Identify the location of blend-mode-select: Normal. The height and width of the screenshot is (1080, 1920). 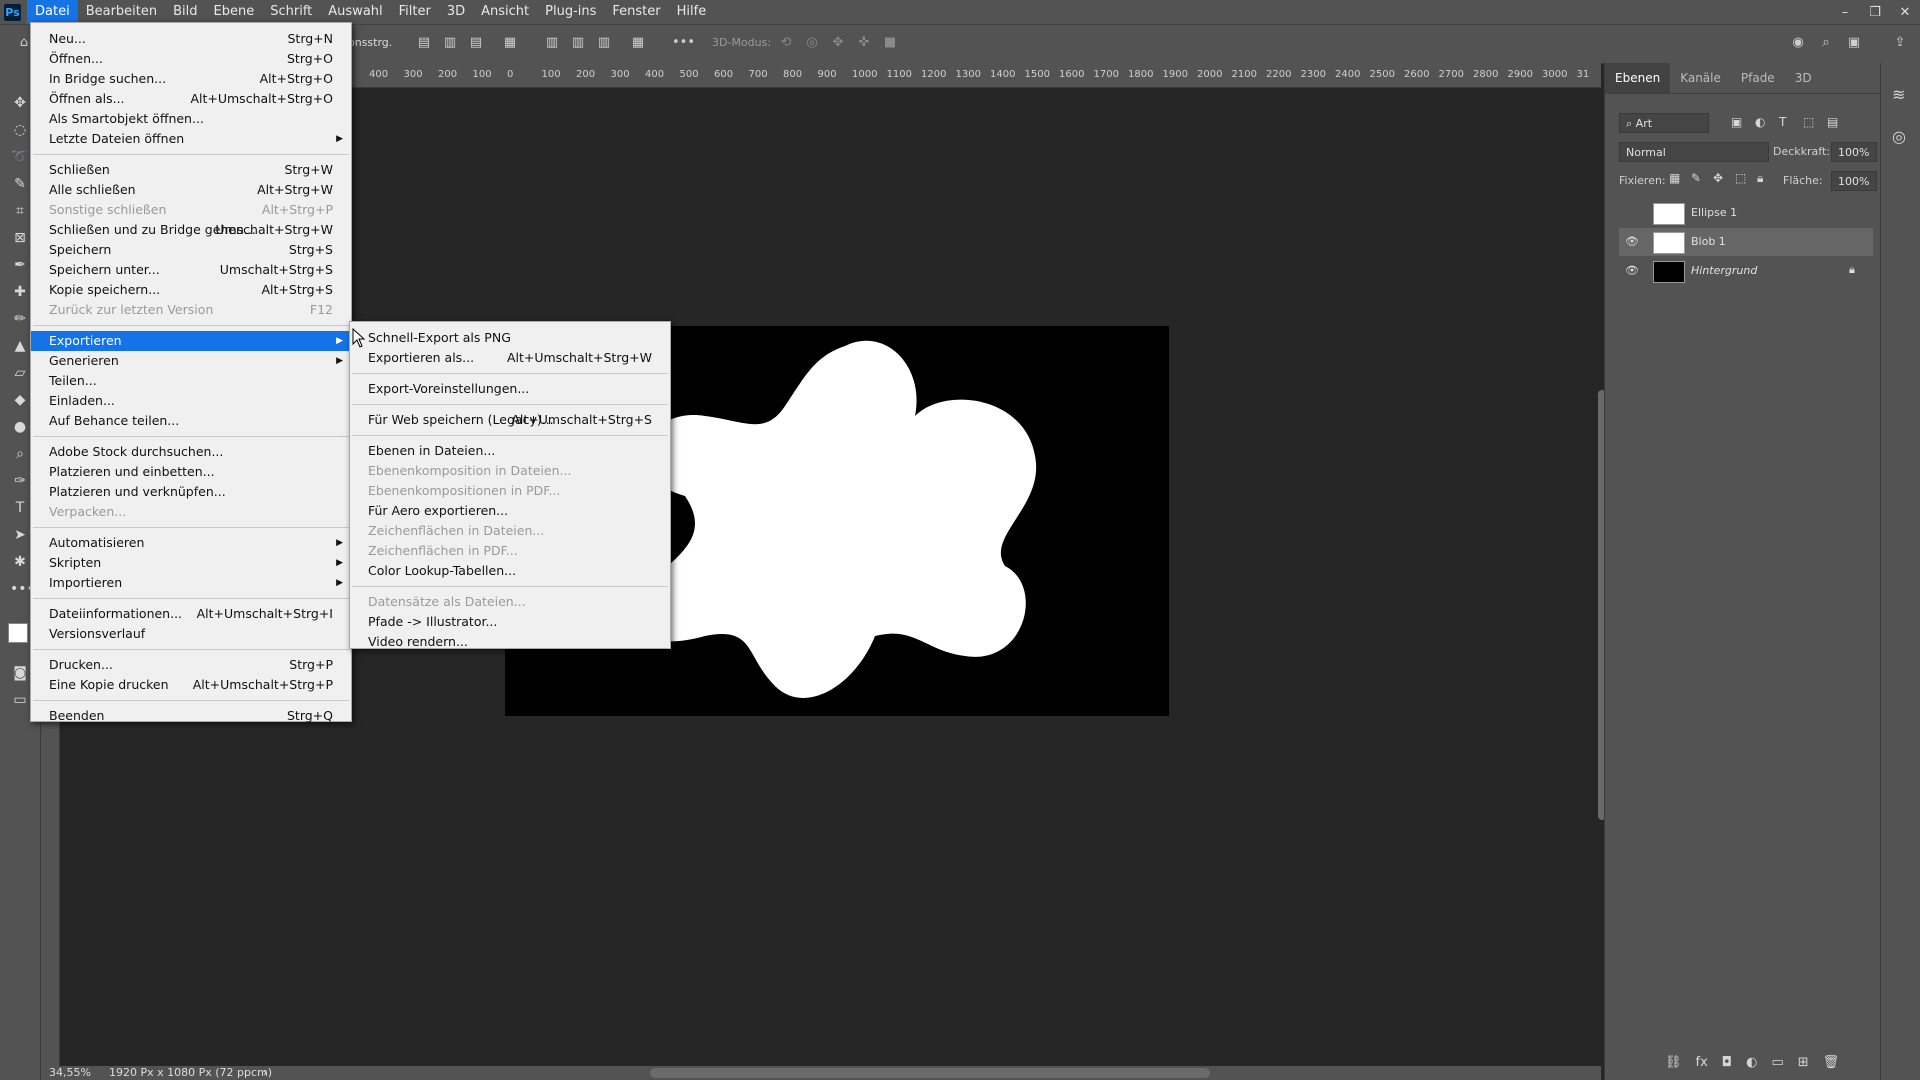
(1694, 152).